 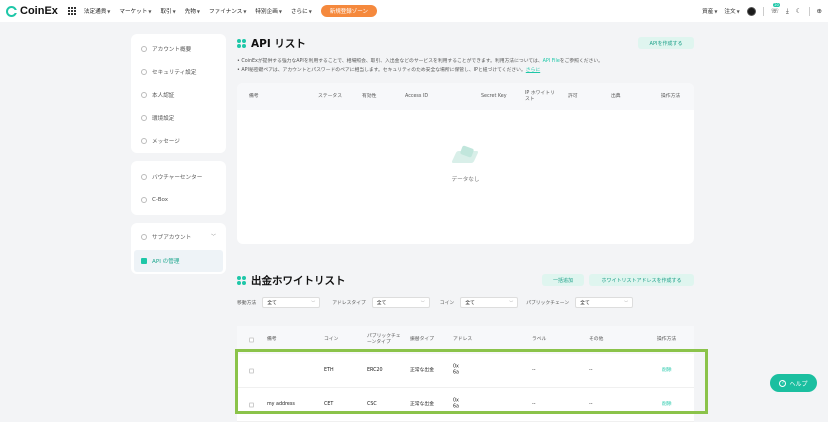 I want to click on sidebar-rewards-group: バウチャーセンター C-Box, so click(x=178, y=188).